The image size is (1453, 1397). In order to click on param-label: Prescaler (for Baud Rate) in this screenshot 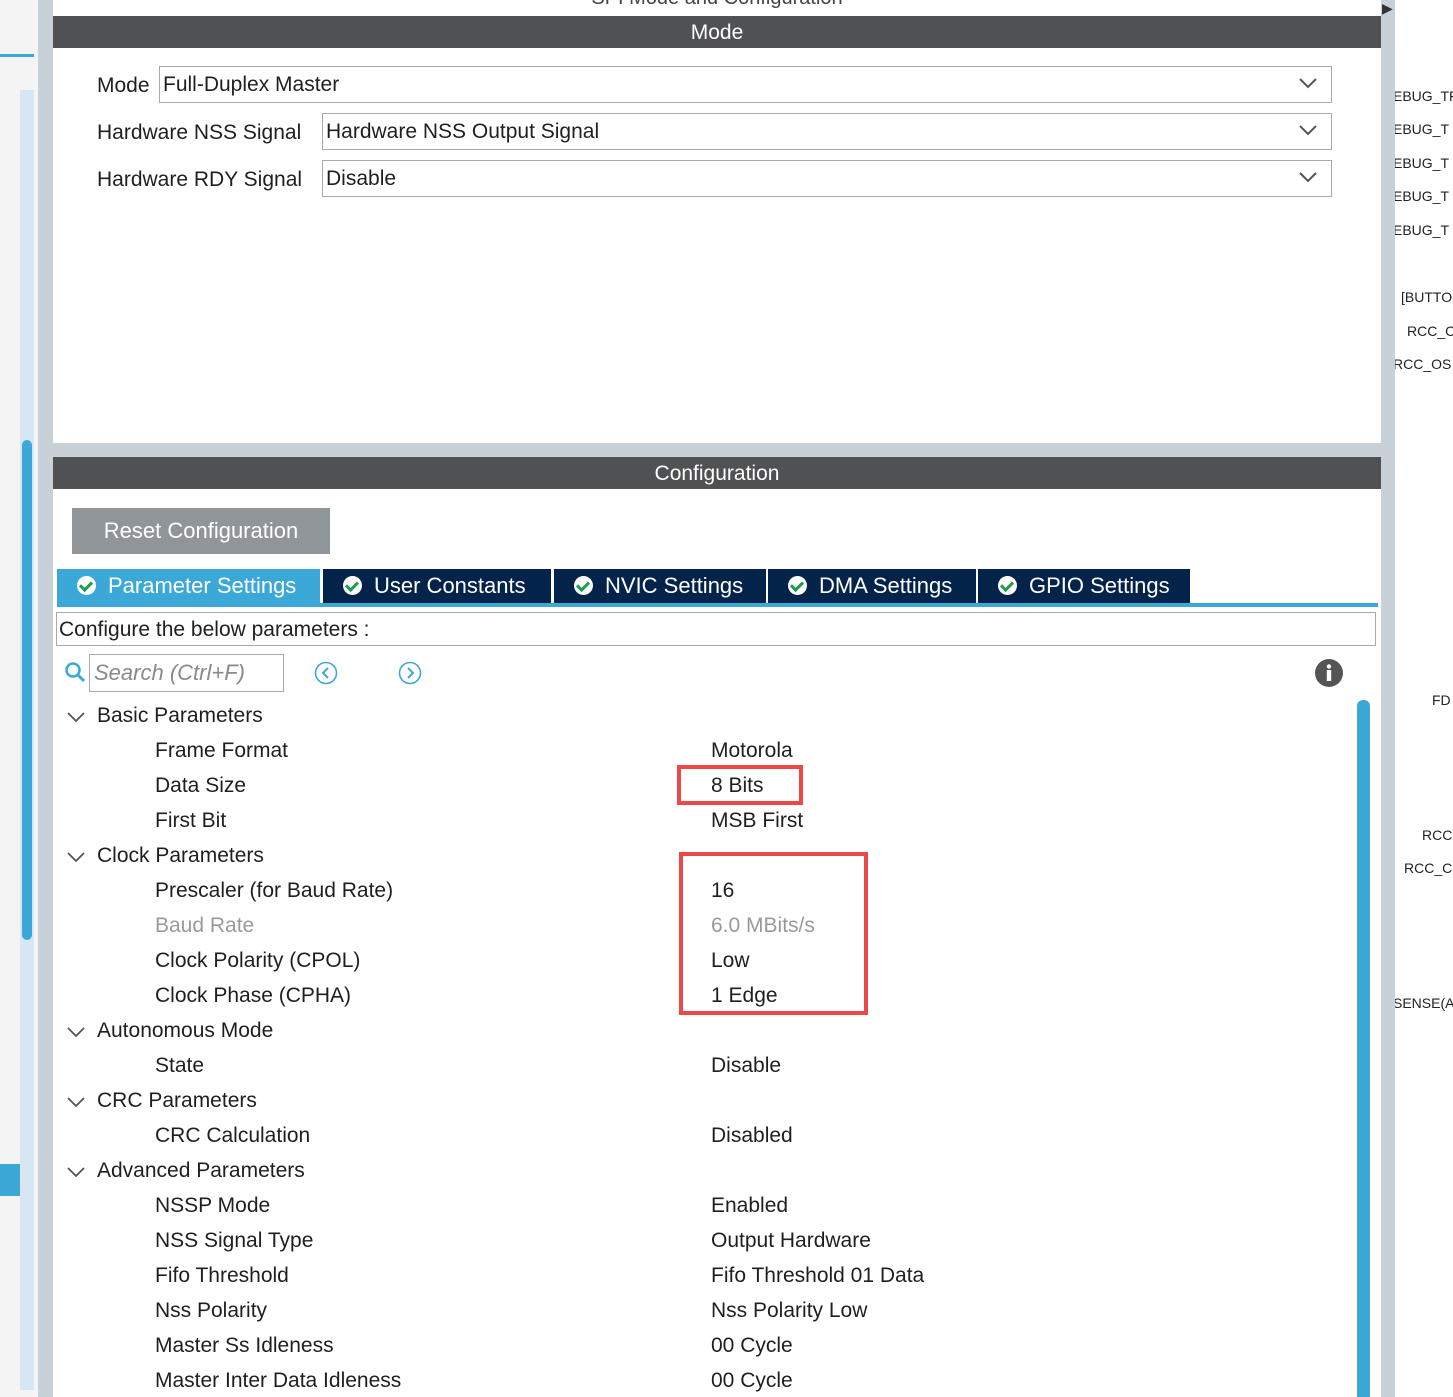, I will do `click(274, 891)`.